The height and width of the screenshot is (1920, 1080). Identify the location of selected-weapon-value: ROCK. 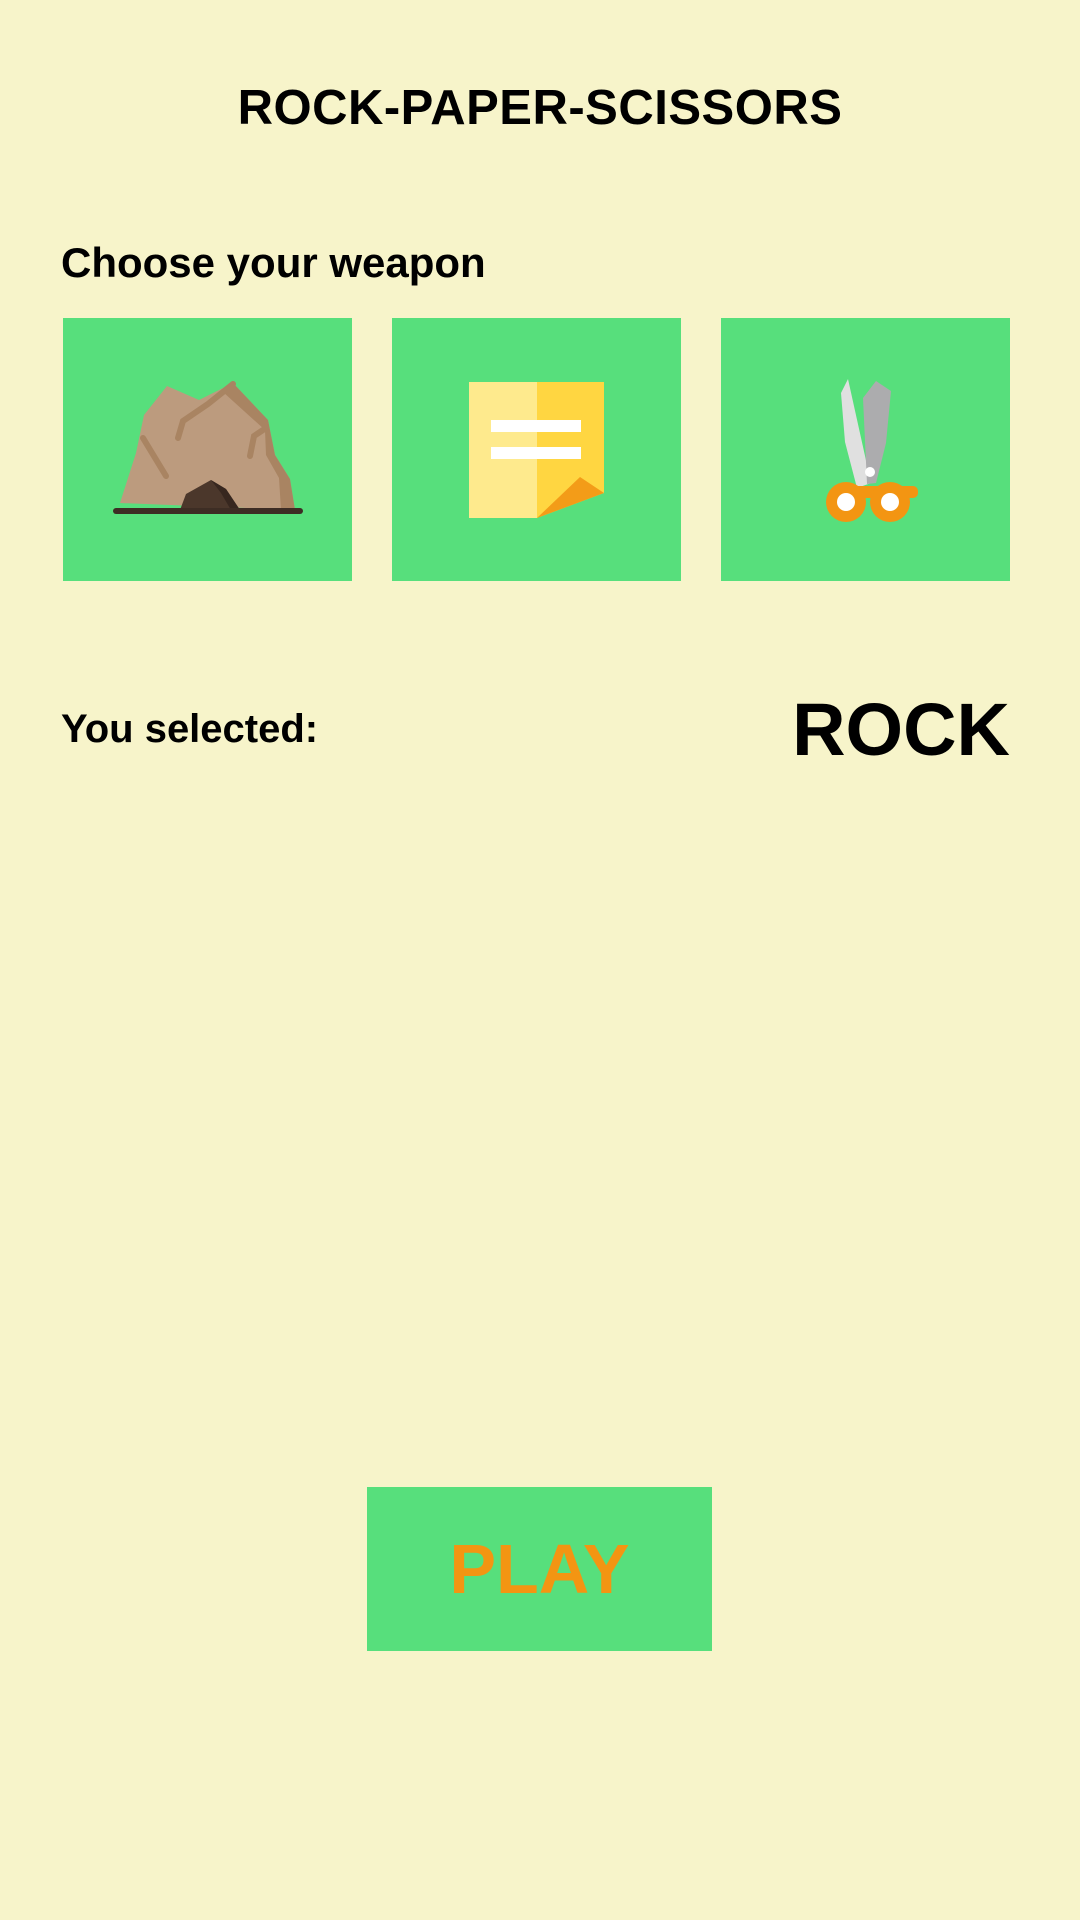
(901, 729).